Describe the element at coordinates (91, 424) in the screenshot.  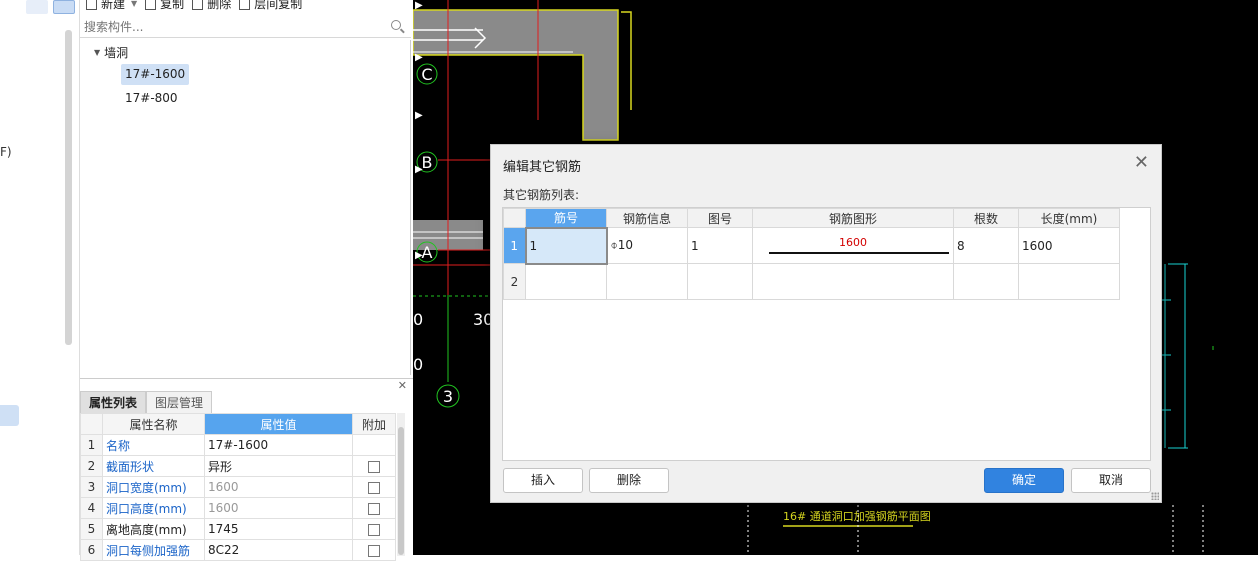
I see `column-header-index` at that location.